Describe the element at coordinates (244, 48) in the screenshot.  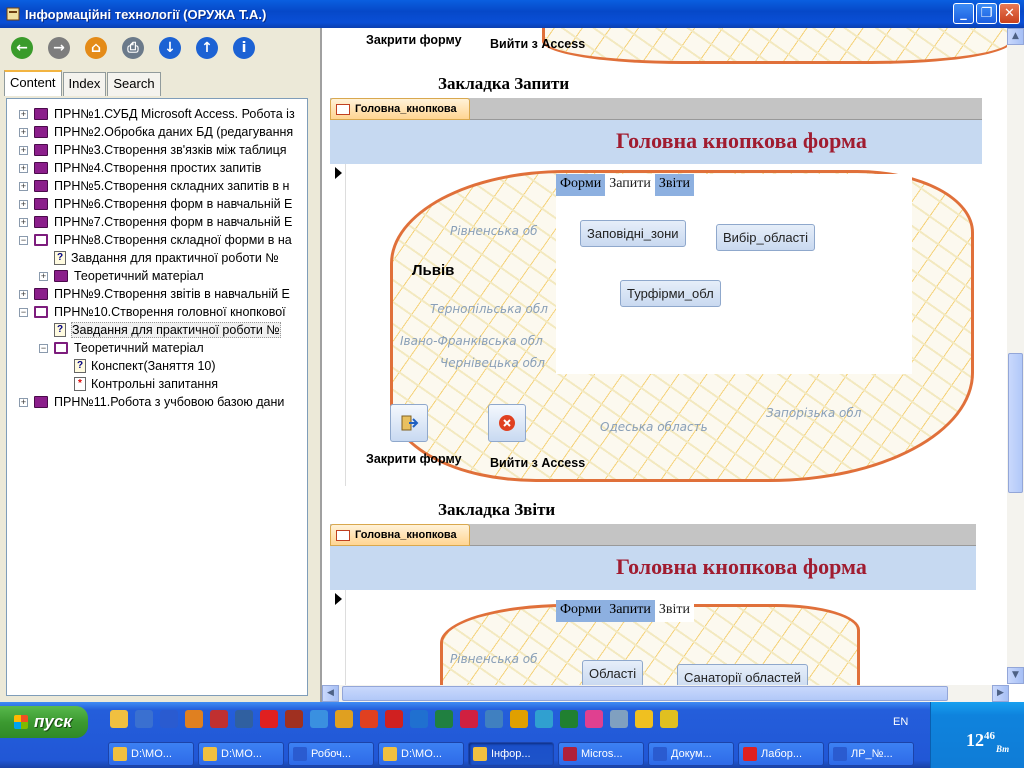
I see `info-button: i` at that location.